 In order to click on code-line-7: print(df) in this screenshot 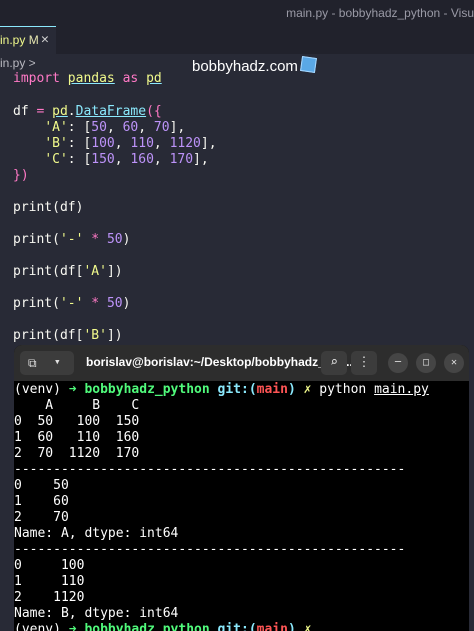, I will do `click(48, 207)`.